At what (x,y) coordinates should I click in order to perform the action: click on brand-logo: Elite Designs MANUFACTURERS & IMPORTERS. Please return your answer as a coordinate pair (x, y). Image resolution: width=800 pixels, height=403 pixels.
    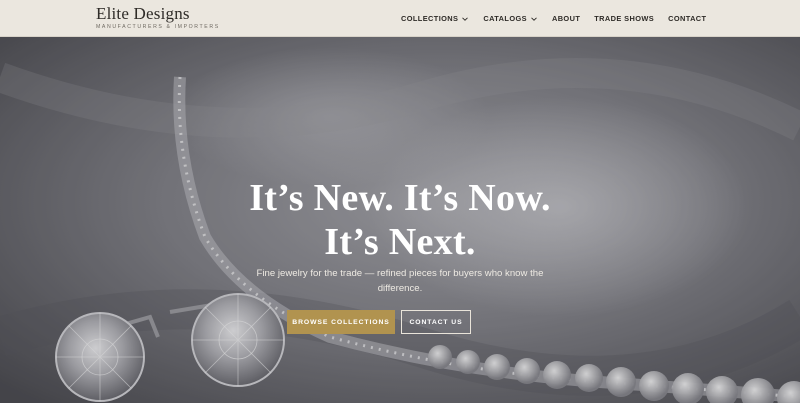
    Looking at the image, I should click on (158, 17).